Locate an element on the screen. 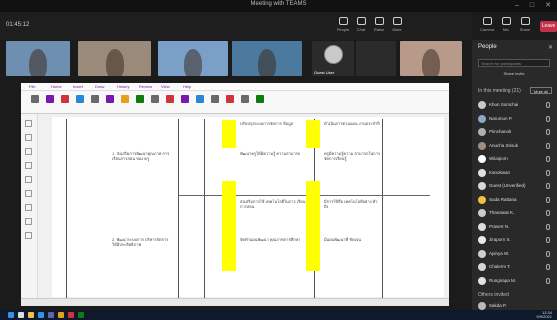  people-button: People is located at coordinates (343, 26).